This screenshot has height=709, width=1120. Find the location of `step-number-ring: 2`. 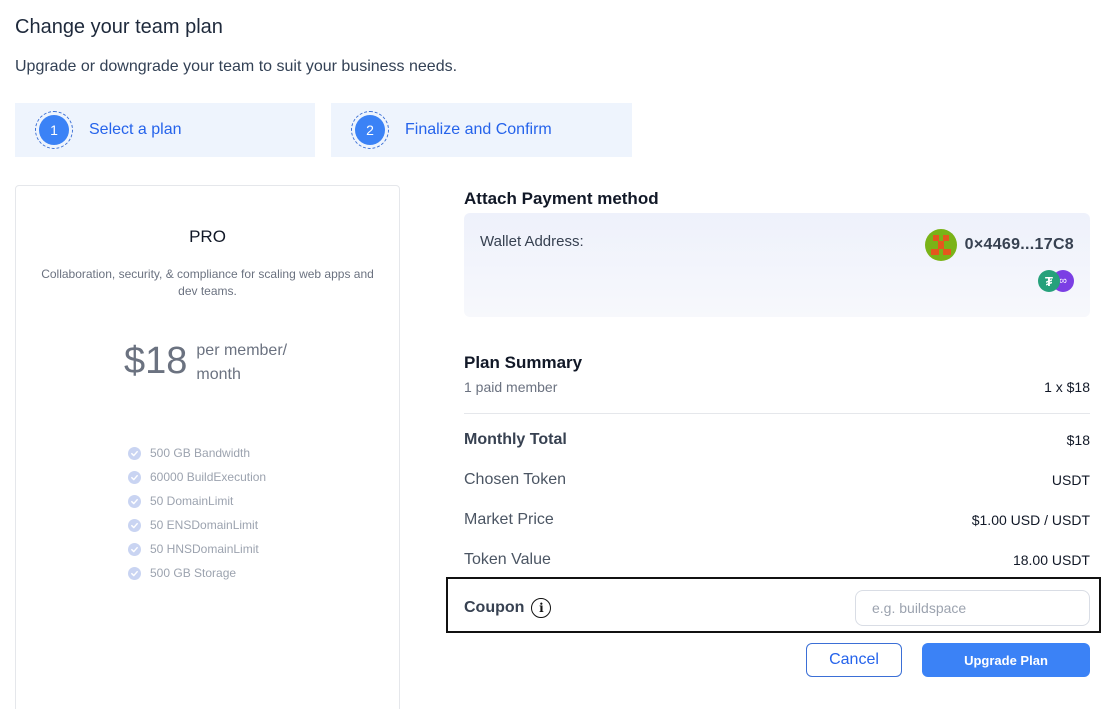

step-number-ring: 2 is located at coordinates (370, 130).